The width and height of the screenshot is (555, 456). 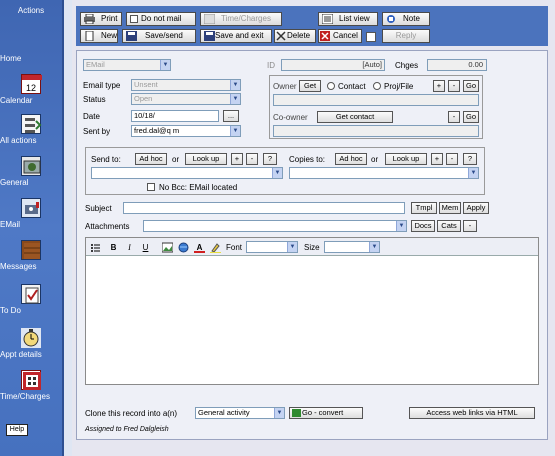 I want to click on save-and-exit-button: Save and exit, so click(x=236, y=36).